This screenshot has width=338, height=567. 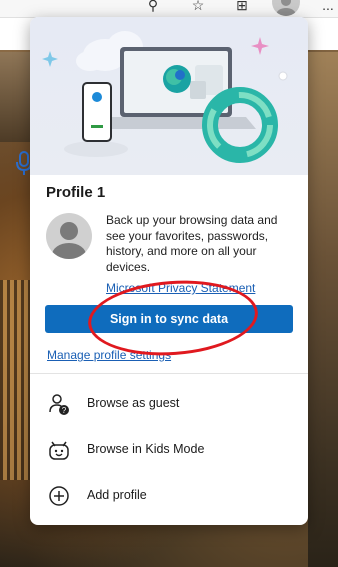 What do you see at coordinates (59, 450) in the screenshot?
I see `kids-mode-icon` at bounding box center [59, 450].